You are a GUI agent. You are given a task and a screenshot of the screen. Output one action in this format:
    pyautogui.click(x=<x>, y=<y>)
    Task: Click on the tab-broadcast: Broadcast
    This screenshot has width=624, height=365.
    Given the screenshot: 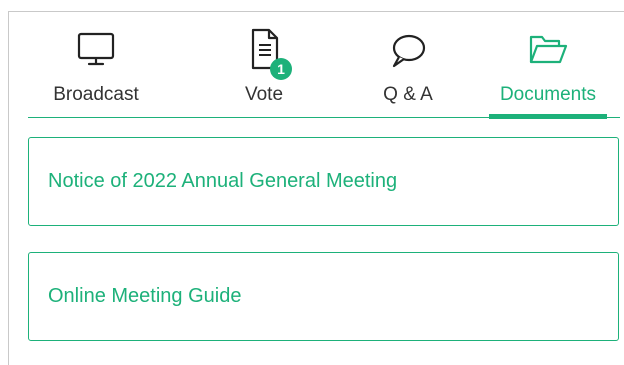 What is the action you would take?
    pyautogui.click(x=96, y=71)
    